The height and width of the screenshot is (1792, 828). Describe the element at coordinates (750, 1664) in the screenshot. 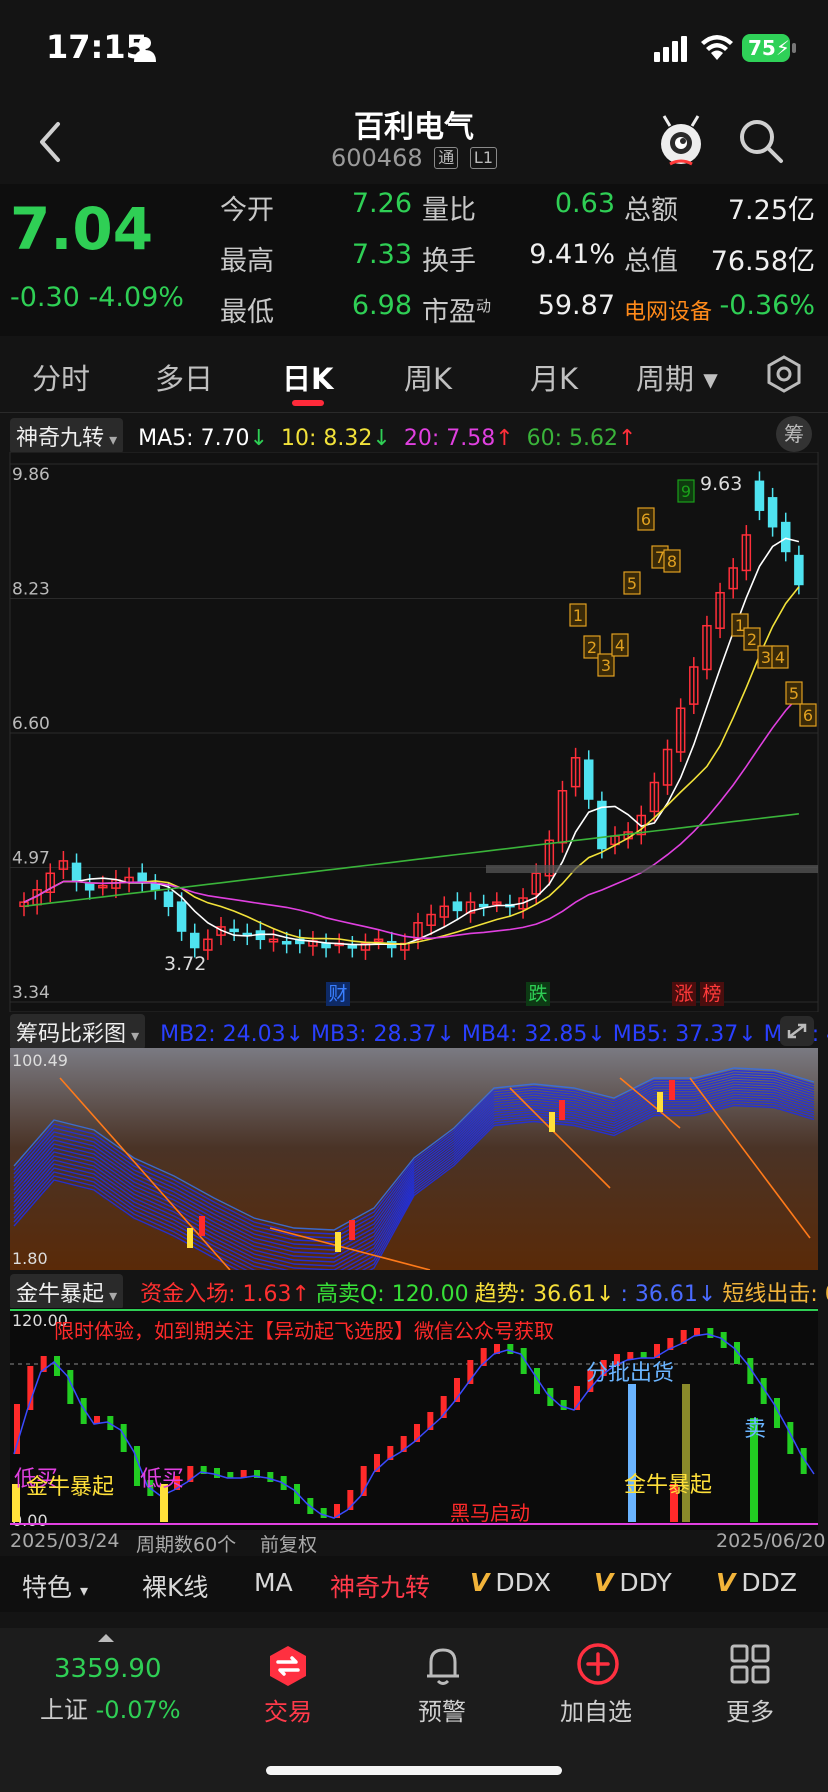

I see `grid-more-icon` at that location.